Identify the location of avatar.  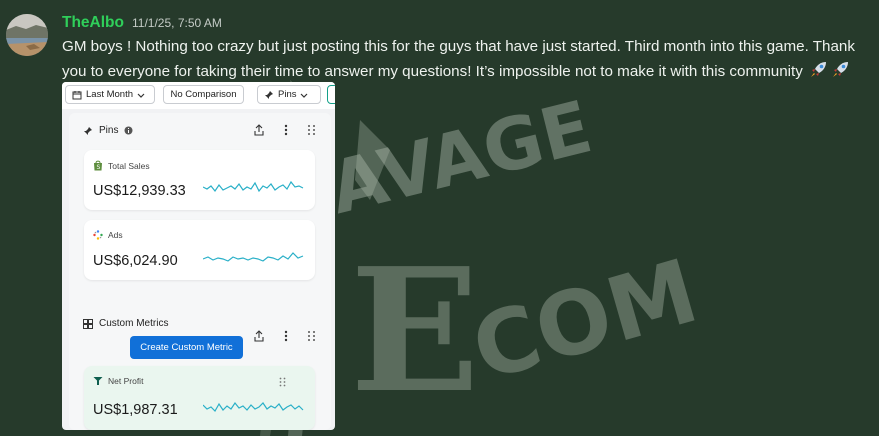
(27, 35).